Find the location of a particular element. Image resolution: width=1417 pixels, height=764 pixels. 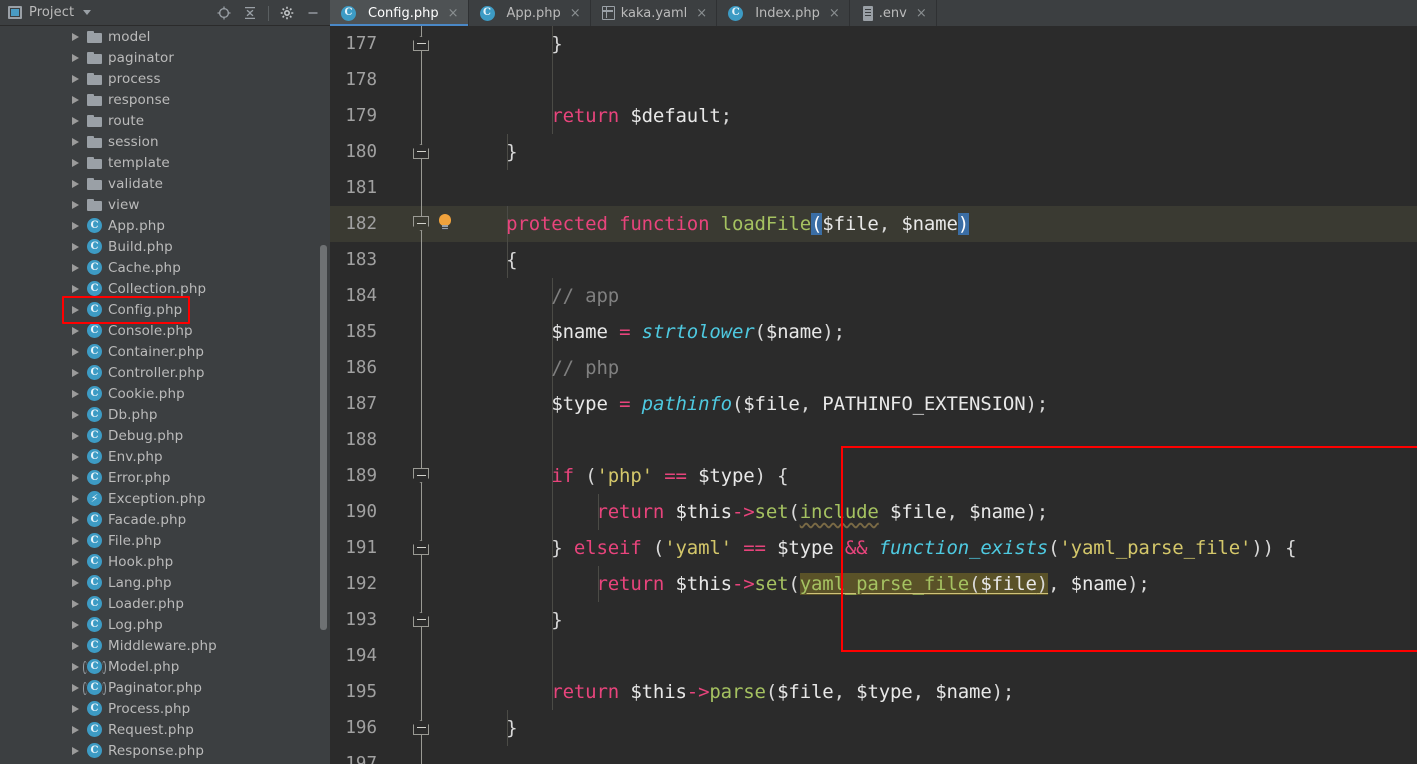

intention-bulb-icon is located at coordinates (445, 222).